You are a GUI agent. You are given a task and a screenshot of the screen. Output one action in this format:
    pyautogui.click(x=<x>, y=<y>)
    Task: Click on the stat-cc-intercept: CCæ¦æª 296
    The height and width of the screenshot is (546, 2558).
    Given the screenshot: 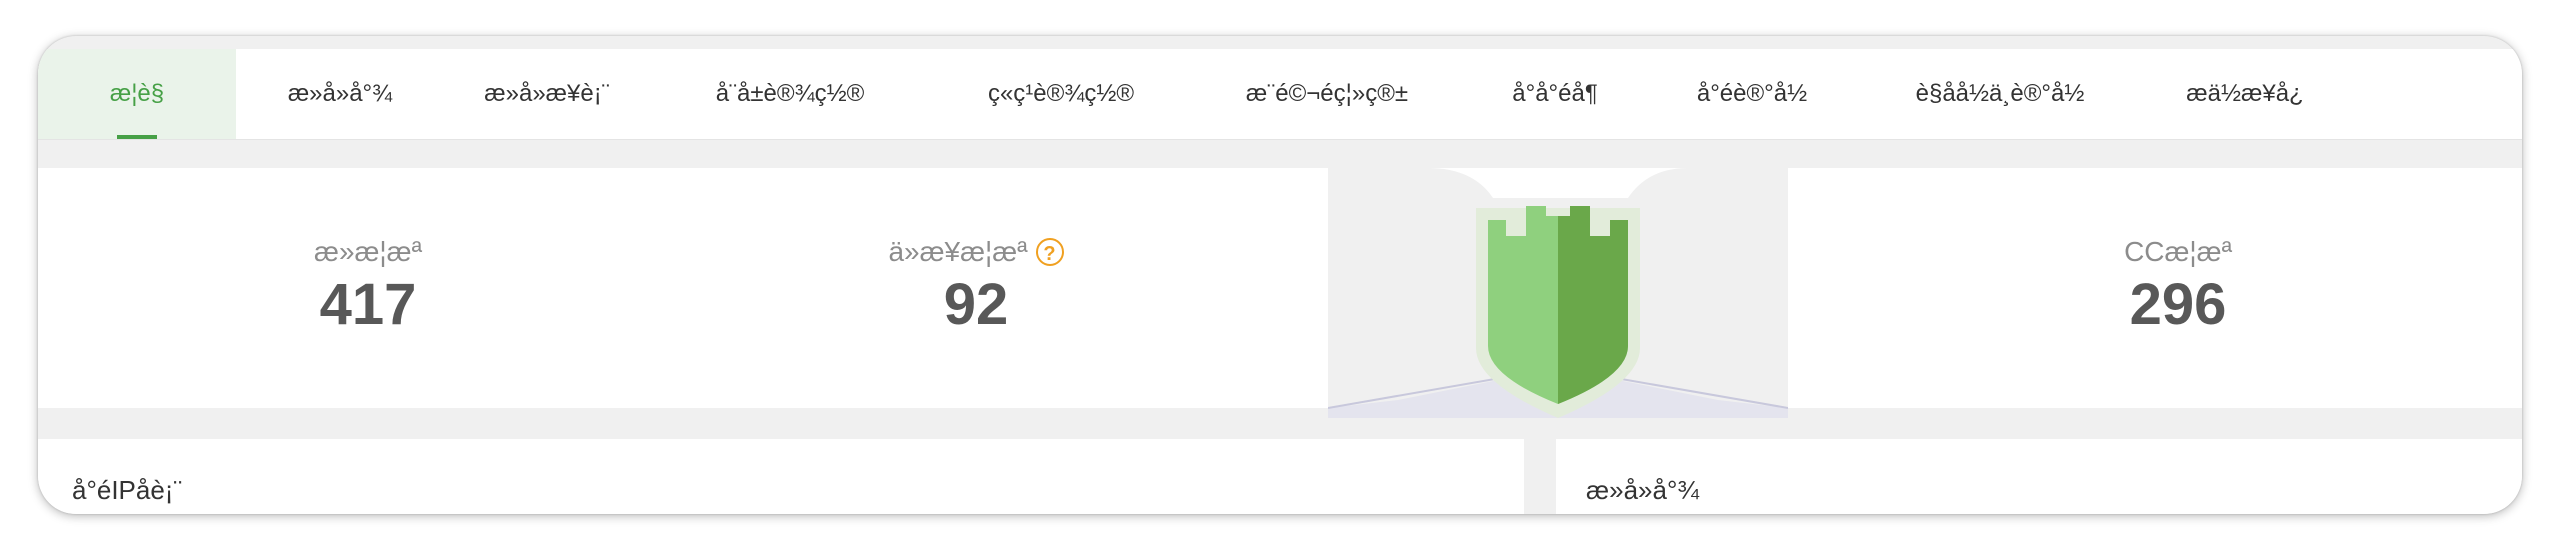 What is the action you would take?
    pyautogui.click(x=2178, y=287)
    